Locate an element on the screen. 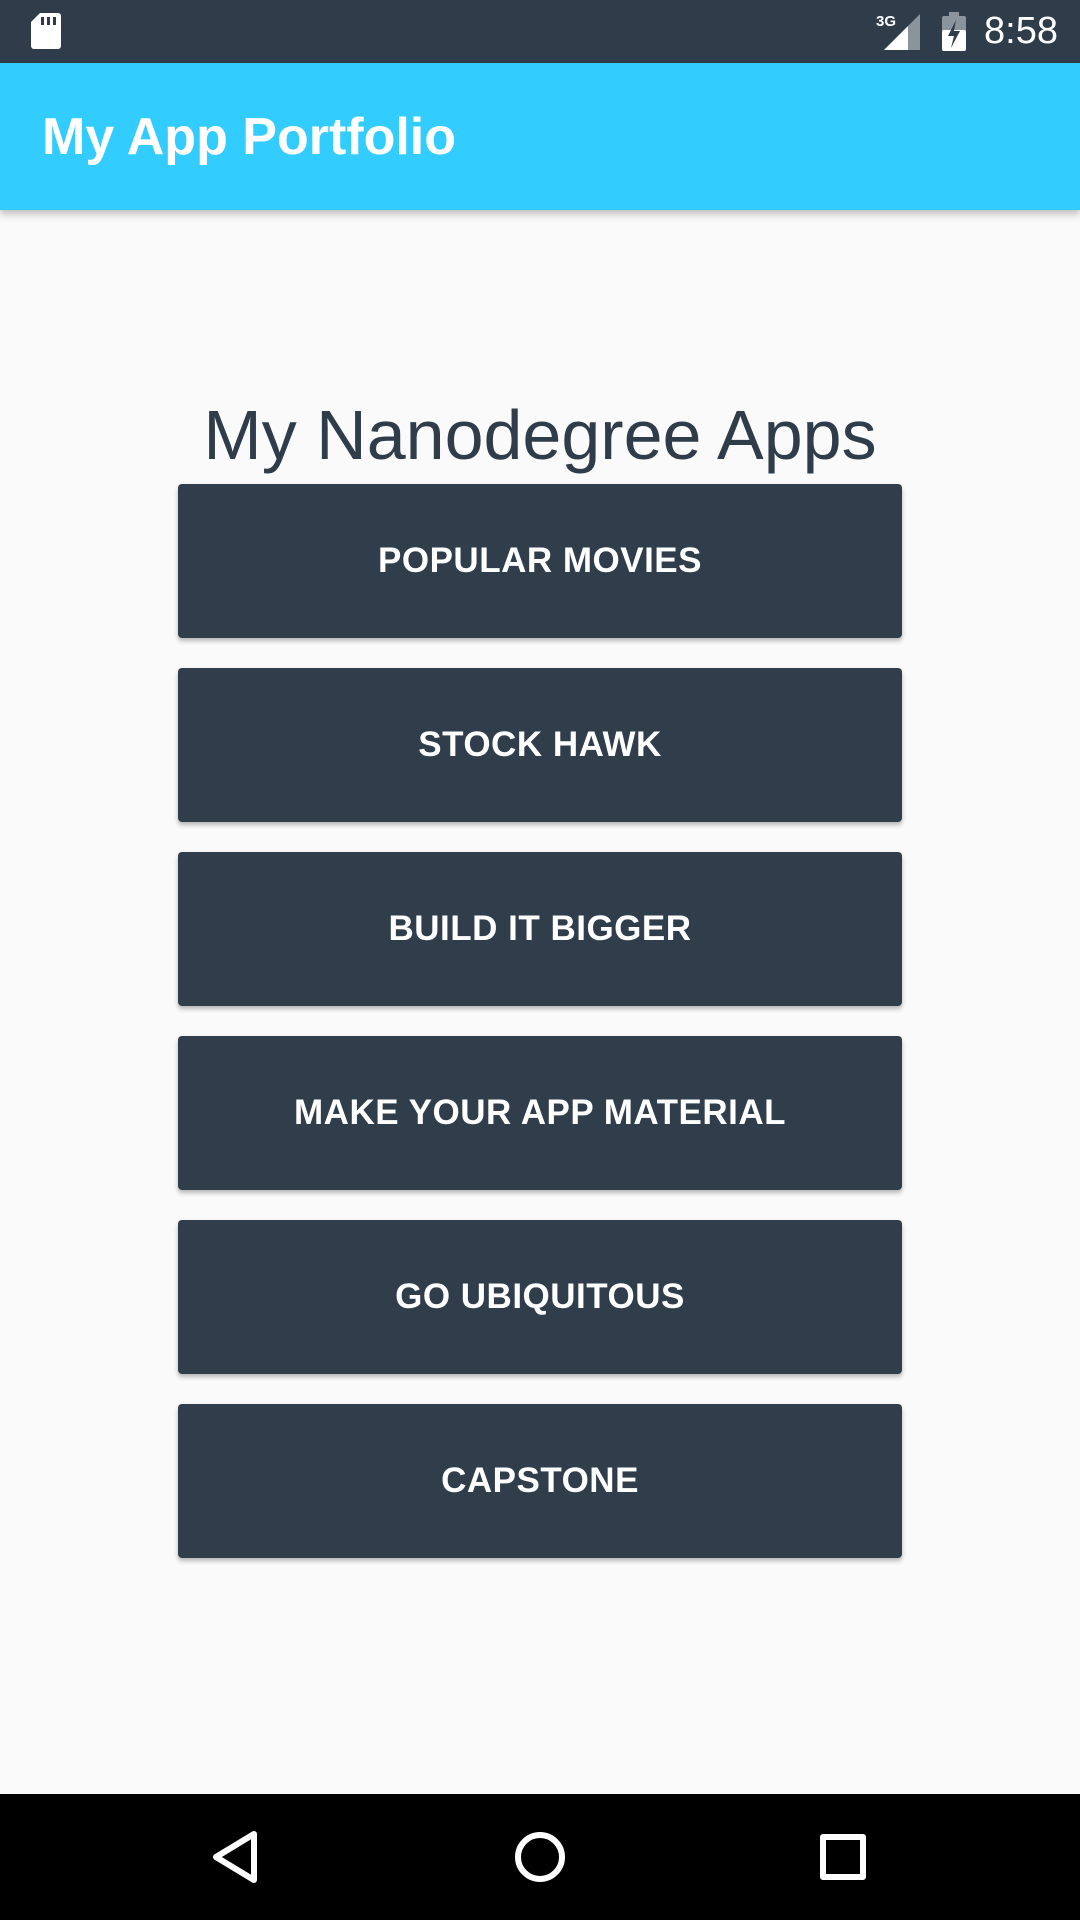 This screenshot has height=1920, width=1080. network-type-label: 3G is located at coordinates (886, 21).